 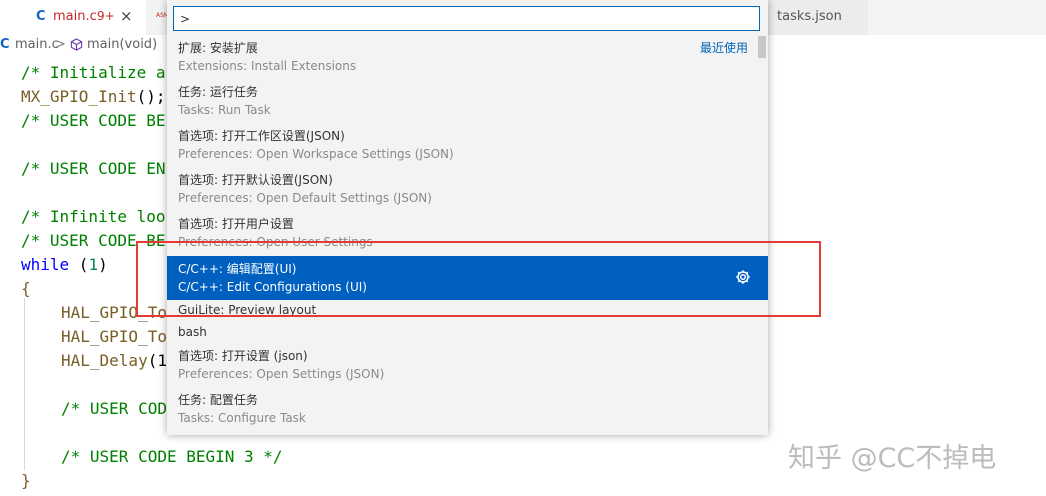 What do you see at coordinates (478, 279) in the screenshot?
I see `highlight-box` at bounding box center [478, 279].